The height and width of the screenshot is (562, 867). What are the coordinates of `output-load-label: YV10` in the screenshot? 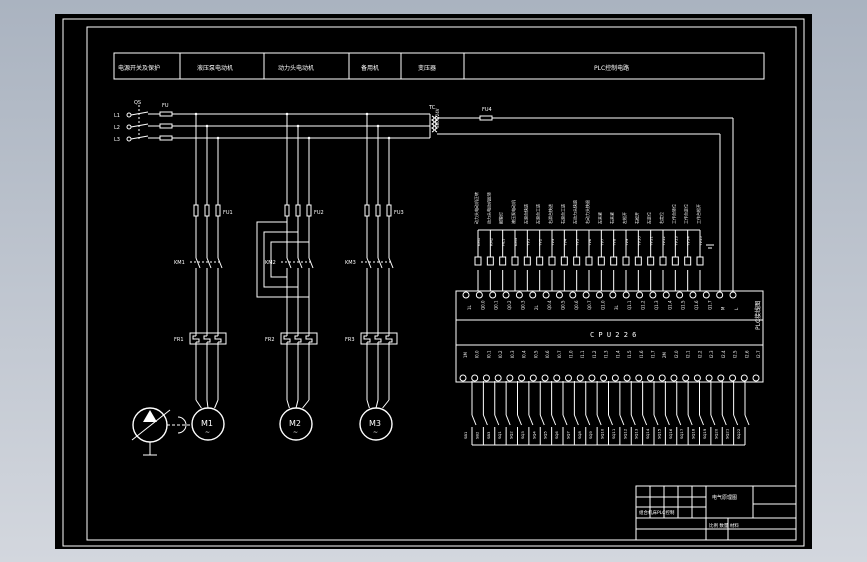 It's located at (638, 241).